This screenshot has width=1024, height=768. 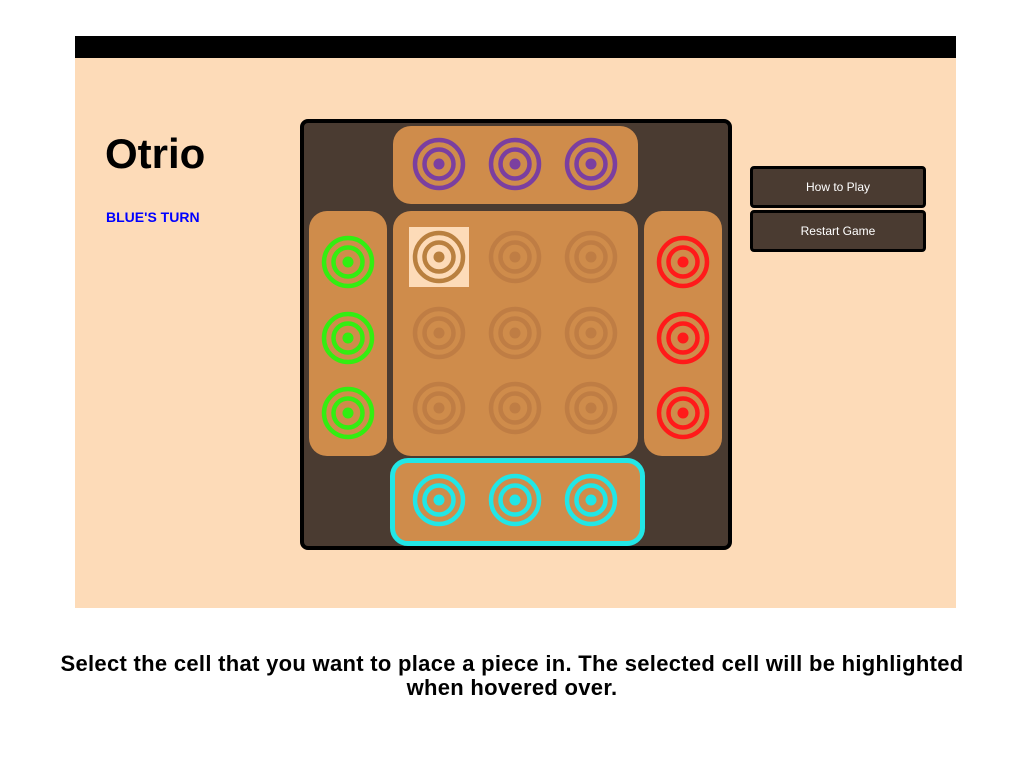 I want to click on turn-indicator: BLUE'S TURN, so click(x=153, y=217).